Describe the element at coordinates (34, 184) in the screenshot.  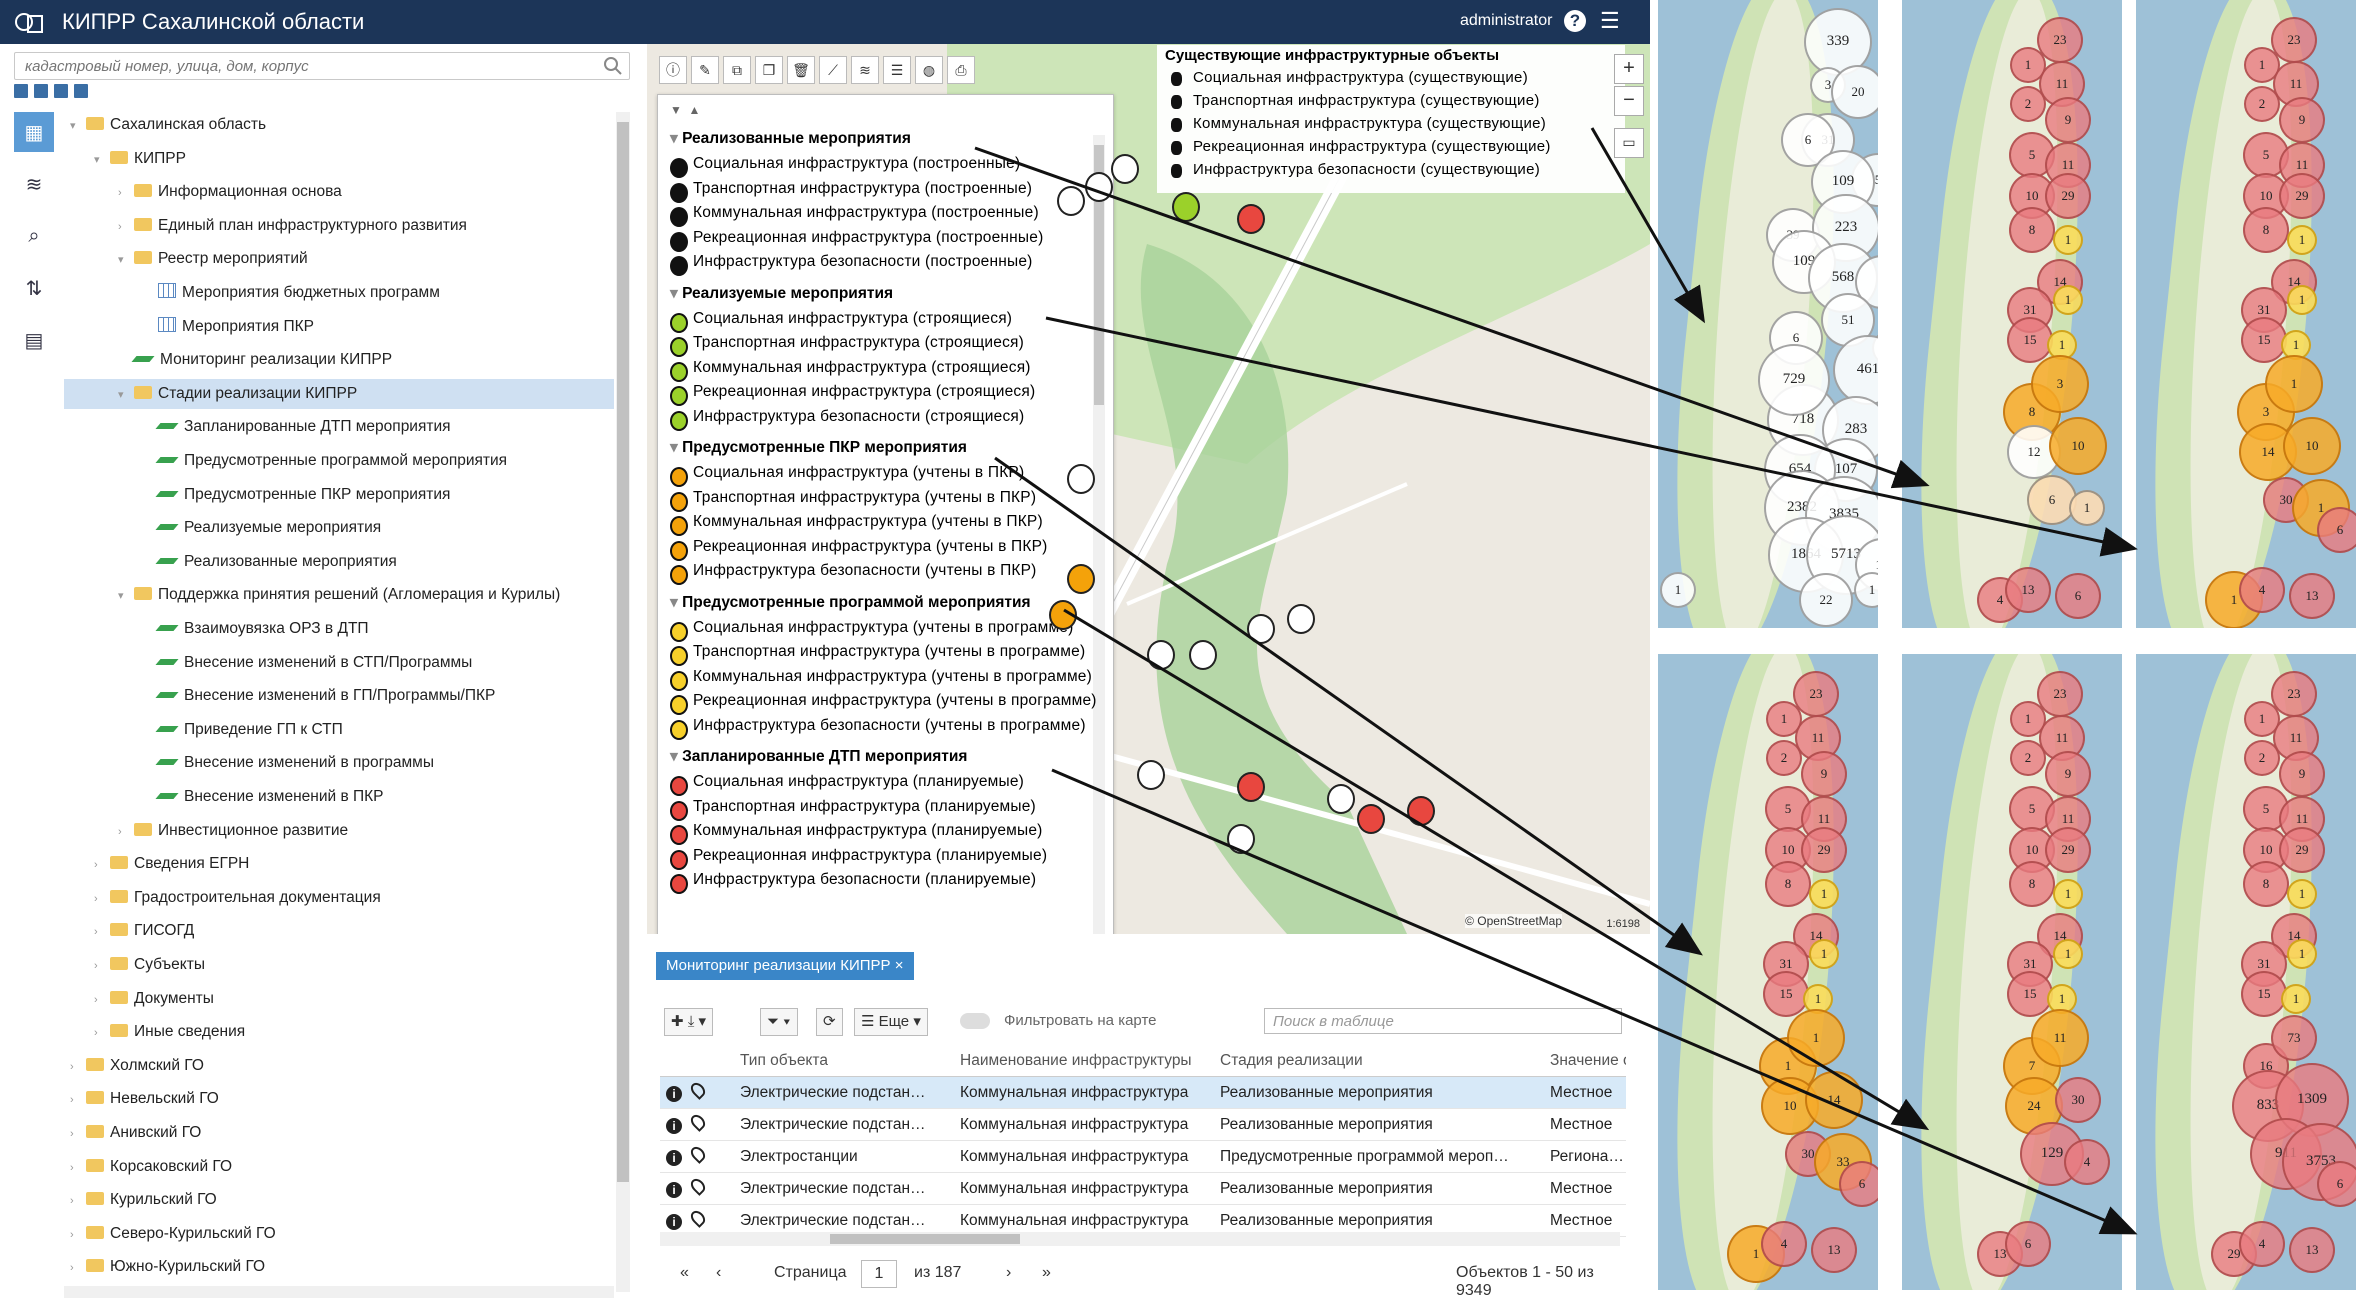
I see `stack-layers-icon: ≋` at that location.